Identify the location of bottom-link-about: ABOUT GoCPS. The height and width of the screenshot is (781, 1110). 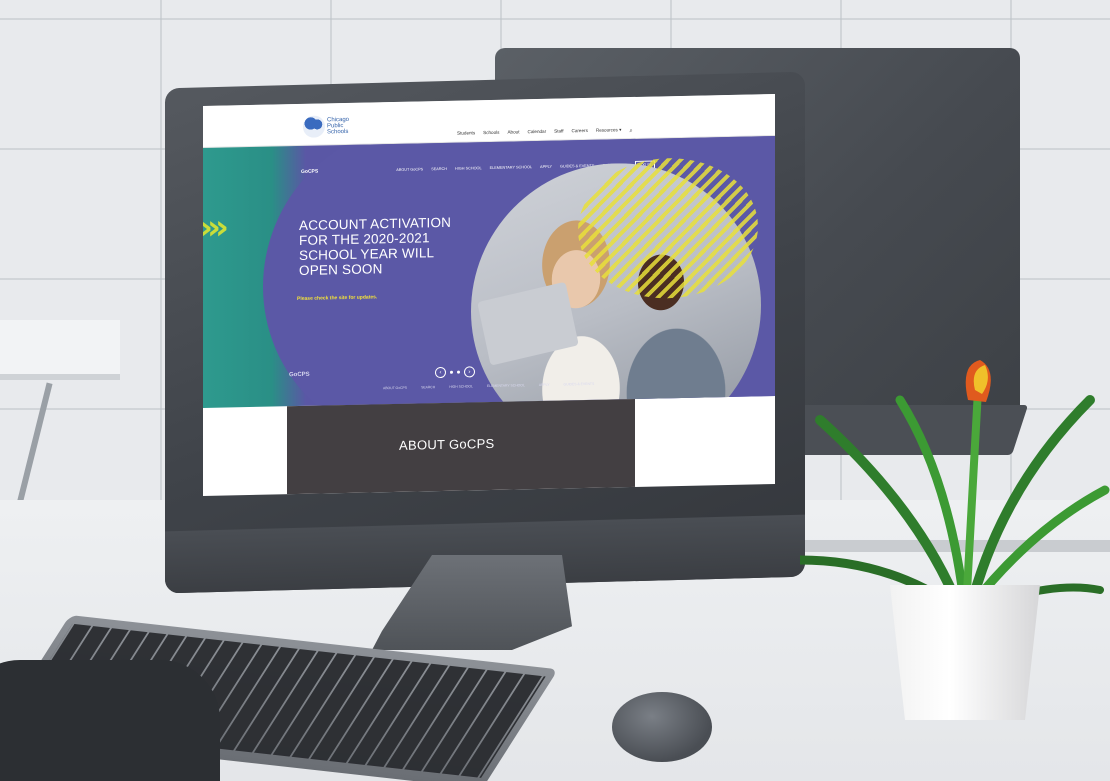
(395, 388).